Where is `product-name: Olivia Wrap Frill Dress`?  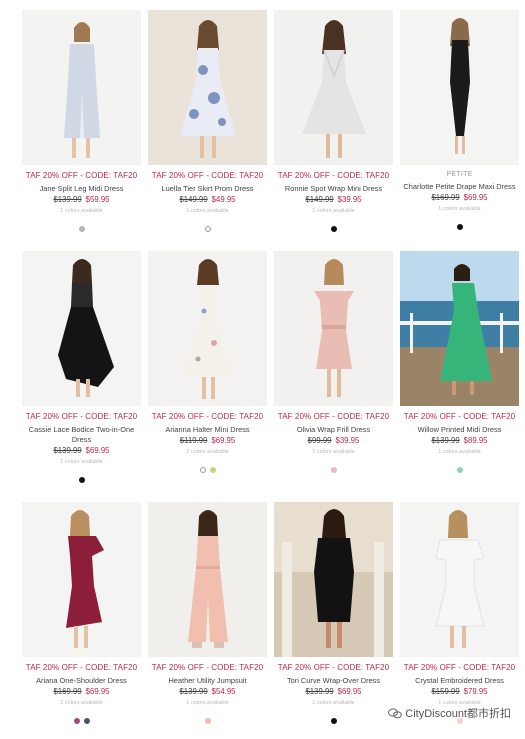
product-name: Olivia Wrap Frill Dress is located at coordinates (333, 430).